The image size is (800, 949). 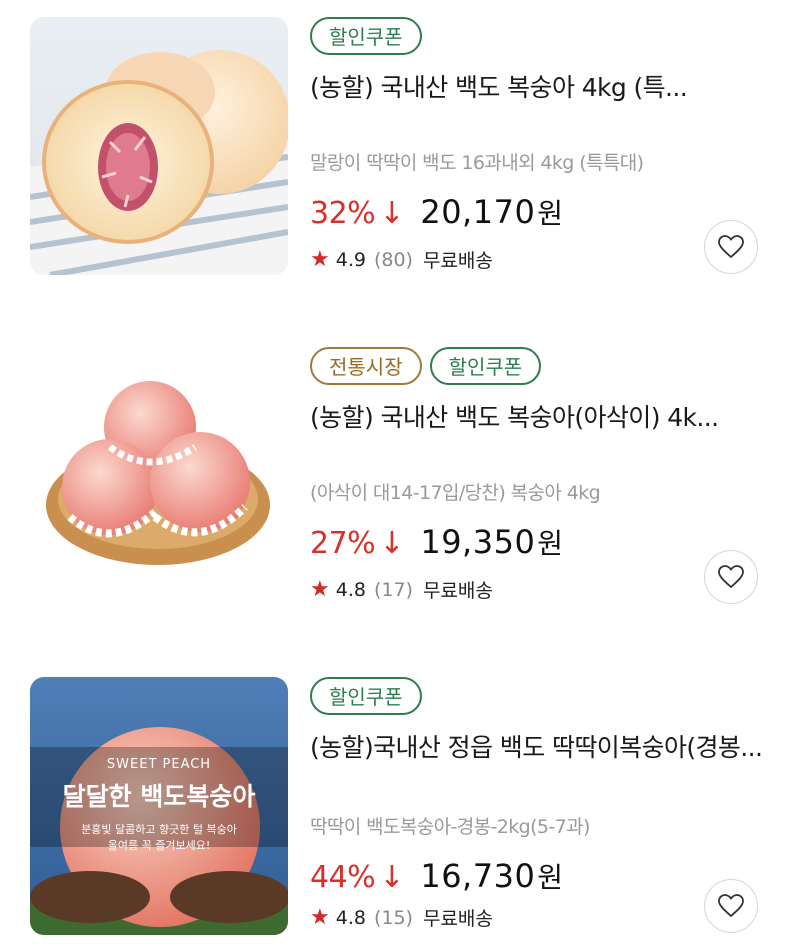 I want to click on banner-line2: 올여름 꼭 즐겨보세요!, so click(x=159, y=845).